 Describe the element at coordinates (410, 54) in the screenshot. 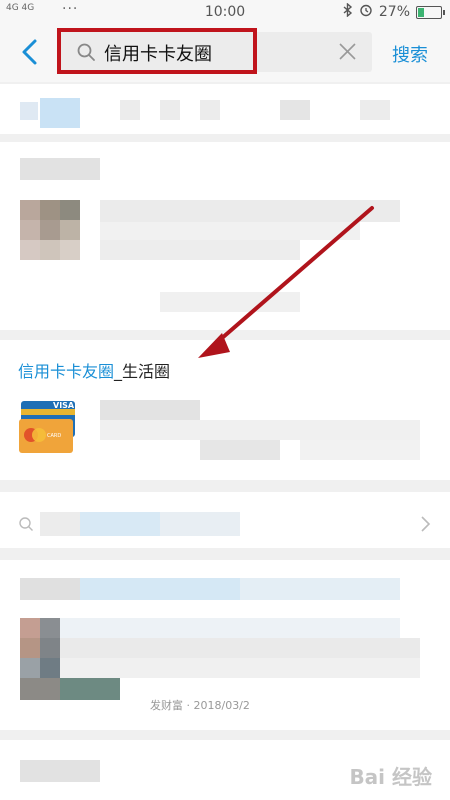

I see `search-button: 搜索` at that location.